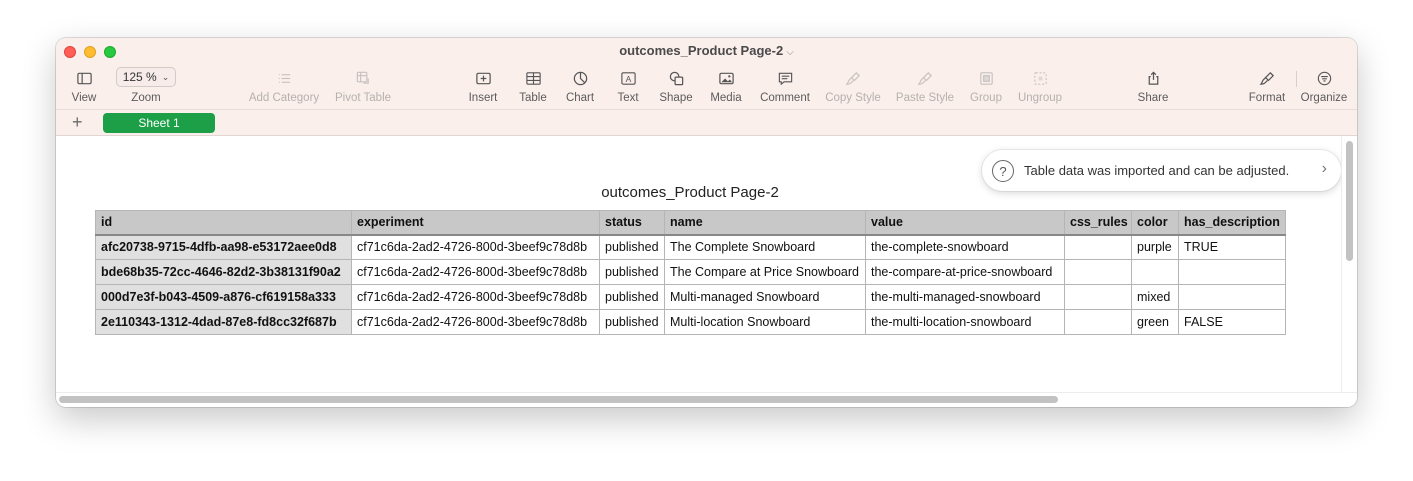  Describe the element at coordinates (765, 297) in the screenshot. I see `table-cell: Multi-managed Snowboard` at that location.